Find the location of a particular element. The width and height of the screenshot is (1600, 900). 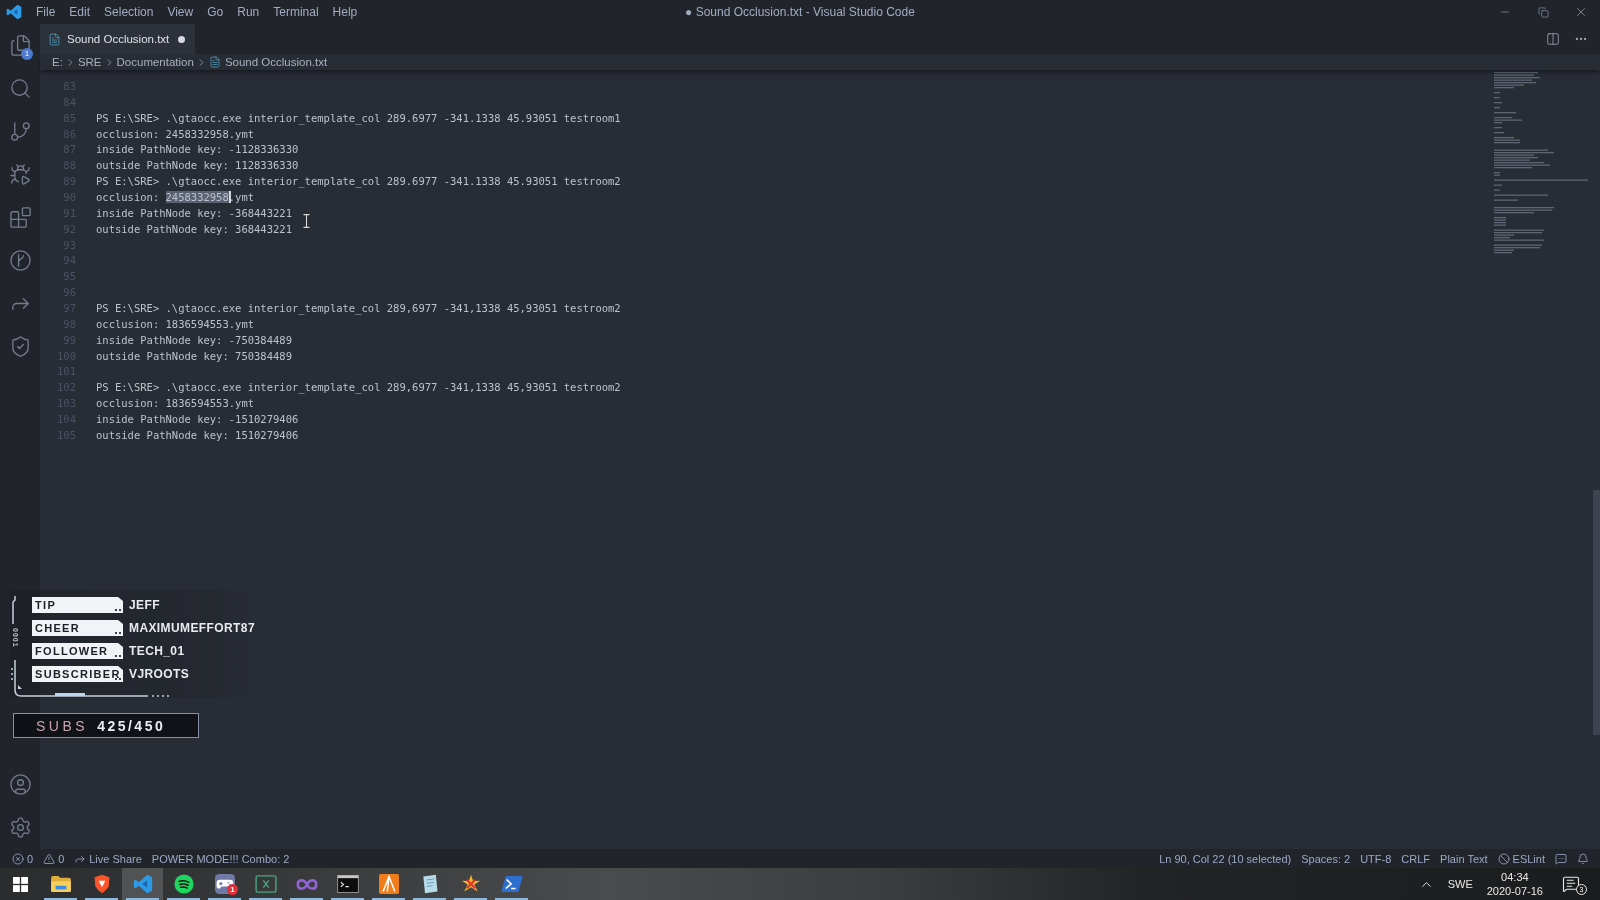

code-line: outside PathNode key: 1128336330 is located at coordinates (197, 165).